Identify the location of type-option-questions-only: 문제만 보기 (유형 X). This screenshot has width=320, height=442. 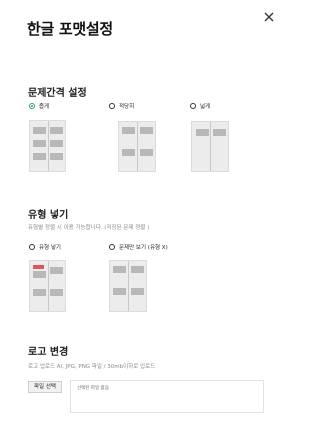
(138, 247).